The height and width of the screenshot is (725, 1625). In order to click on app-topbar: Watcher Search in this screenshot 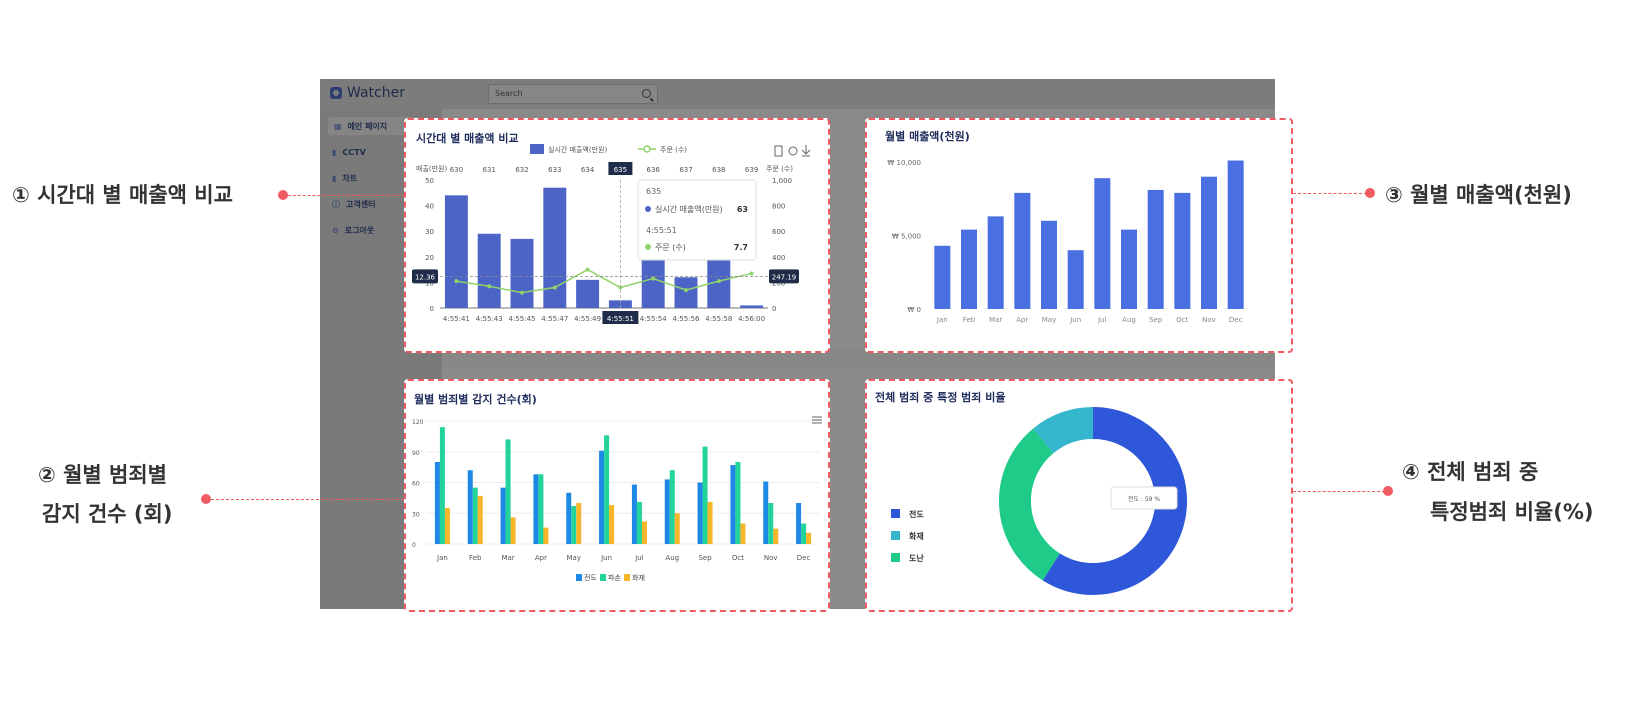, I will do `click(797, 94)`.